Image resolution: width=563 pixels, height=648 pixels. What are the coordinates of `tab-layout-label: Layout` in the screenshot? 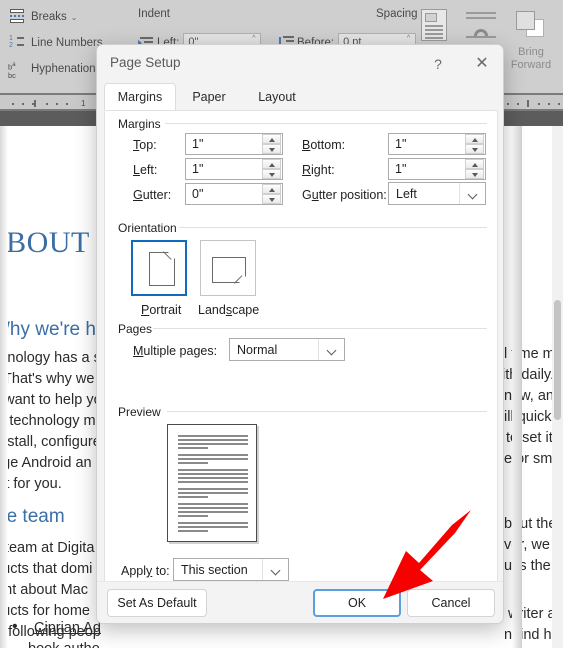 It's located at (277, 97).